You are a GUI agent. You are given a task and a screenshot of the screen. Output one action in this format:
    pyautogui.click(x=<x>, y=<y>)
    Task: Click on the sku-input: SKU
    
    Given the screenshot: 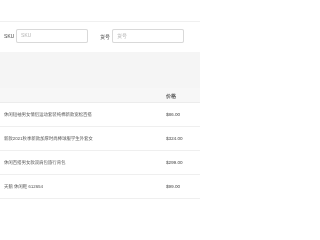 What is the action you would take?
    pyautogui.click(x=52, y=36)
    